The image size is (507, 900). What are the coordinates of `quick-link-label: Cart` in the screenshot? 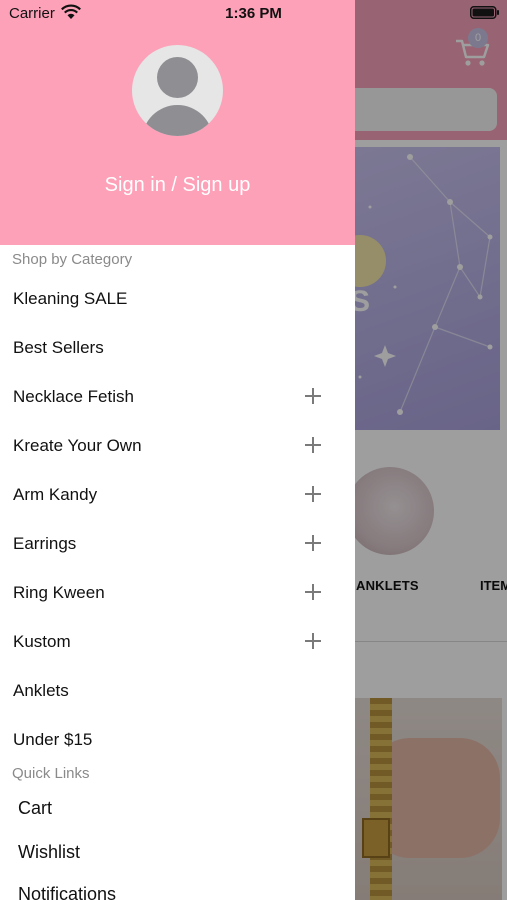 It's located at (35, 808).